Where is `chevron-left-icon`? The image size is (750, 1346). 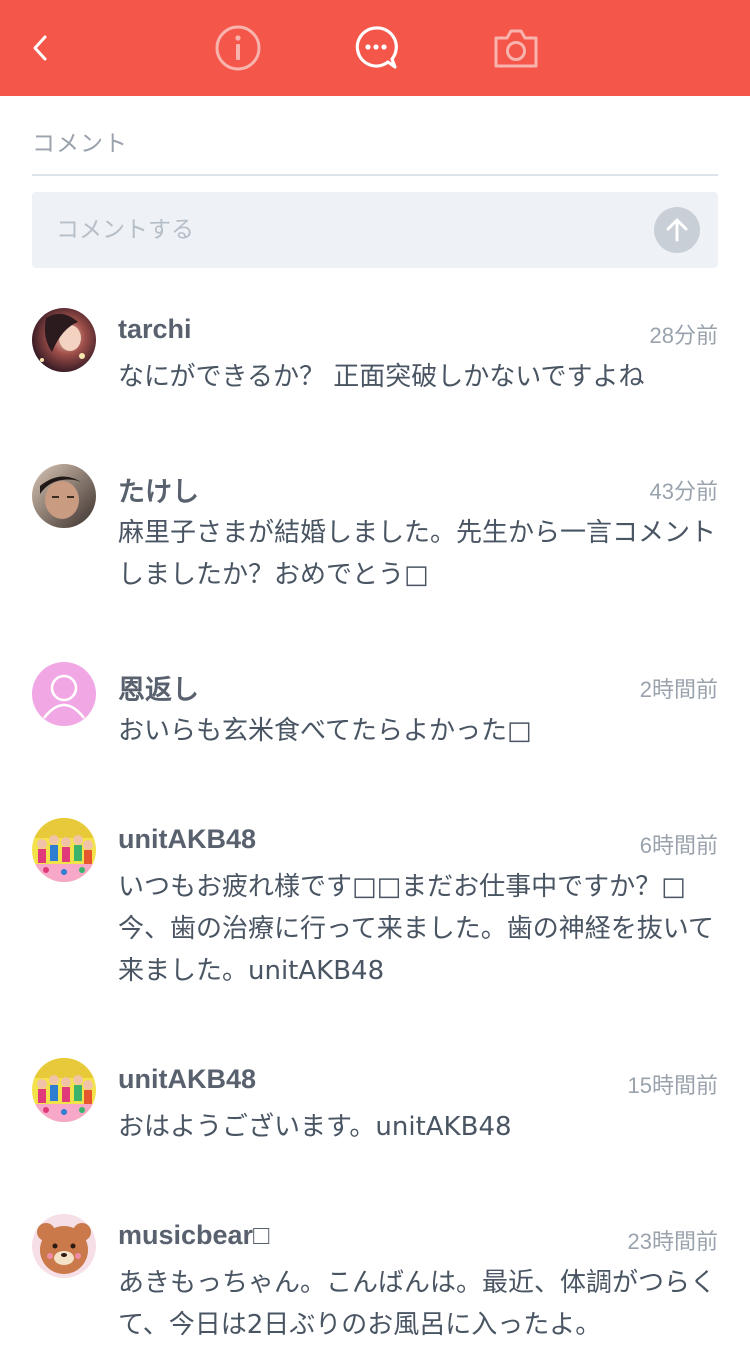 chevron-left-icon is located at coordinates (40, 48).